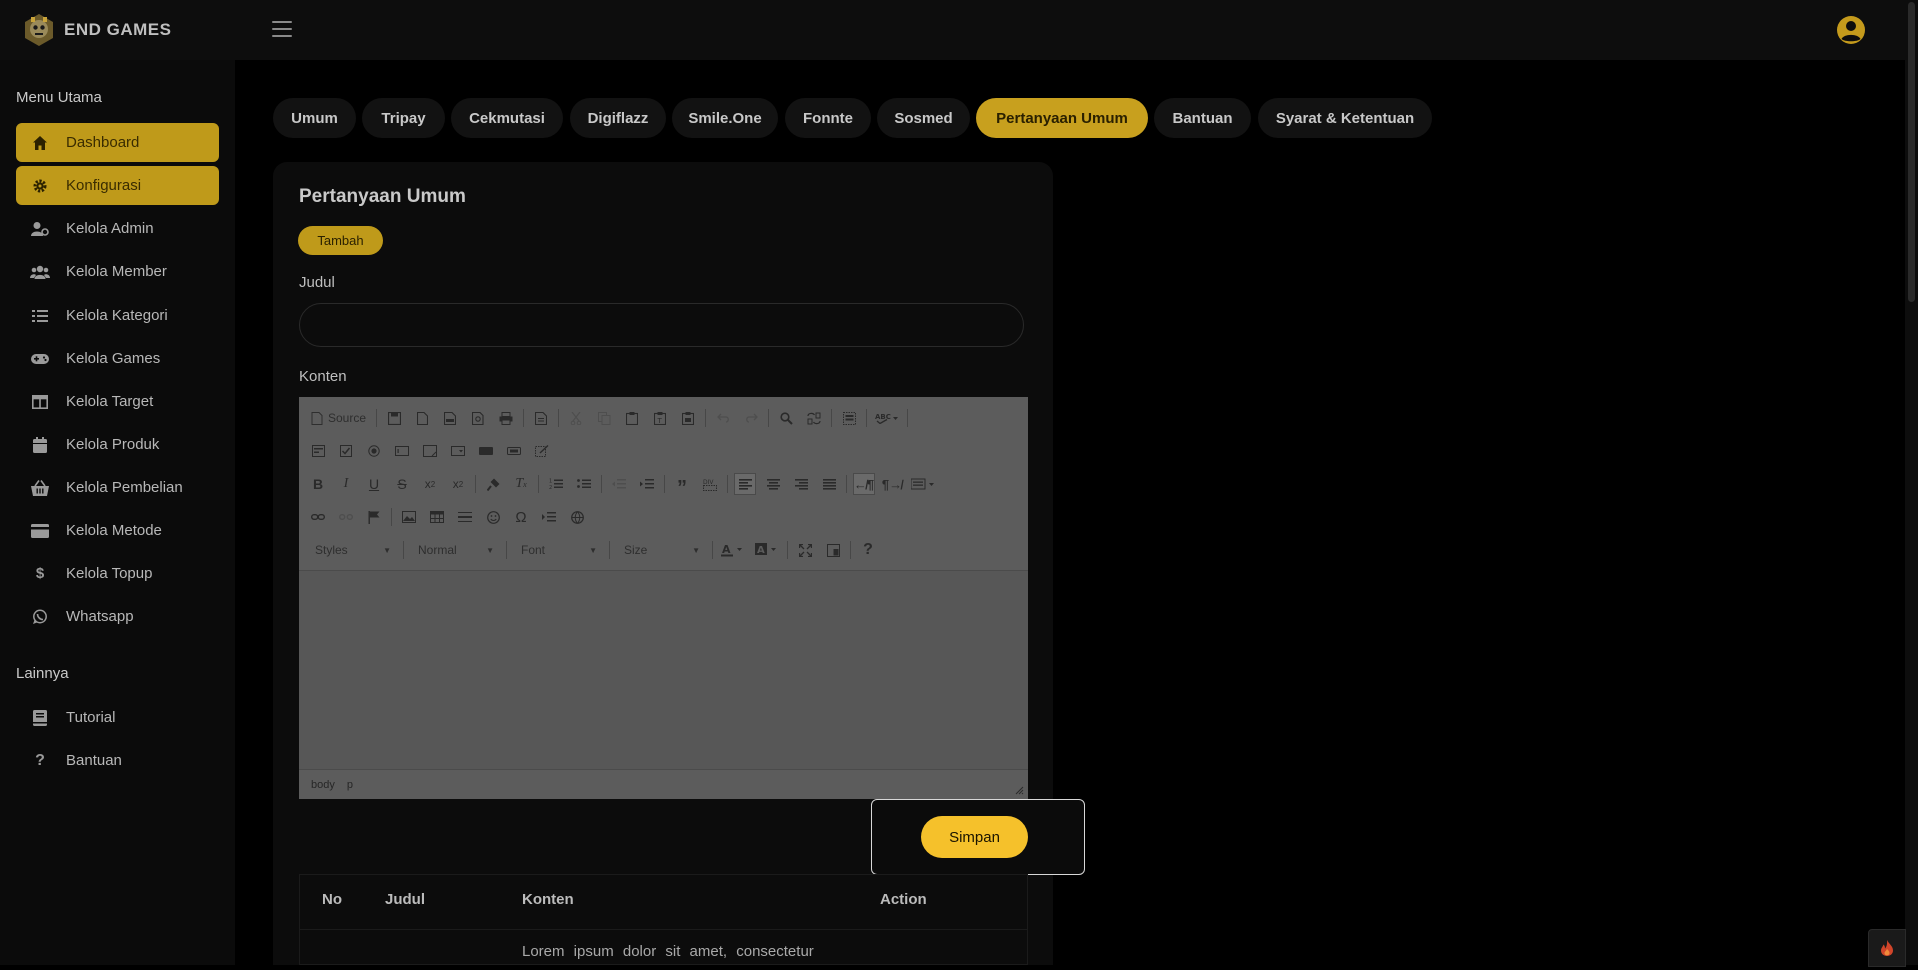  I want to click on sidebar-item-kelola-topup: $ Kelola Topup, so click(117, 573).